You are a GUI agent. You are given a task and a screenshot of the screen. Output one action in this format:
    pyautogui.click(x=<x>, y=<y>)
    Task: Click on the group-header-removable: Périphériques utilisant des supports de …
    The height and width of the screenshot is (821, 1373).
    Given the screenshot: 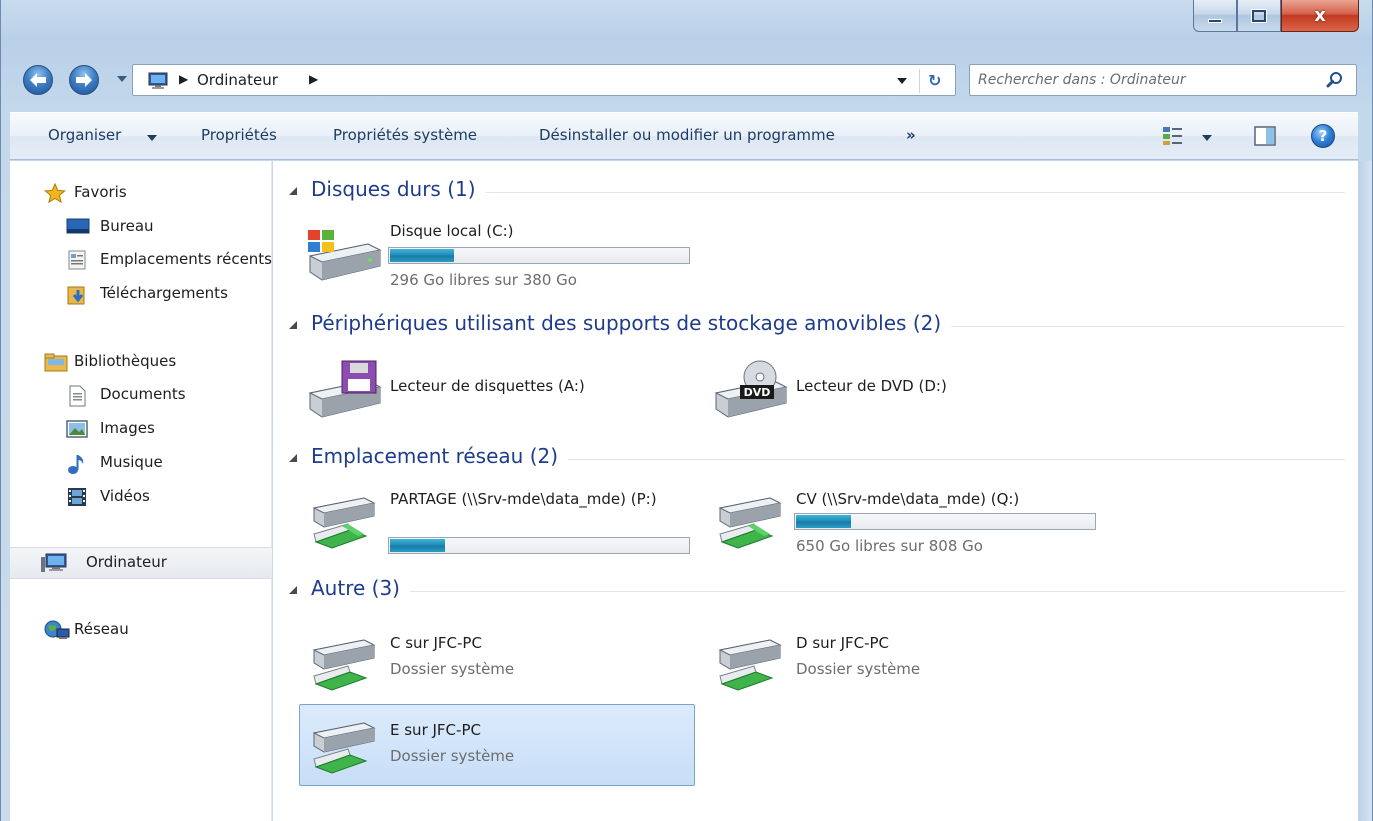 What is the action you would take?
    pyautogui.click(x=817, y=326)
    